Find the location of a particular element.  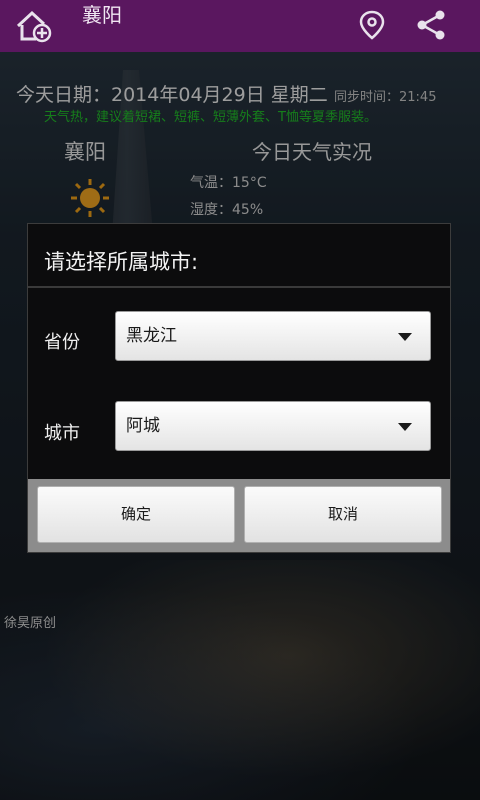

app-bar: 襄阳 is located at coordinates (240, 26).